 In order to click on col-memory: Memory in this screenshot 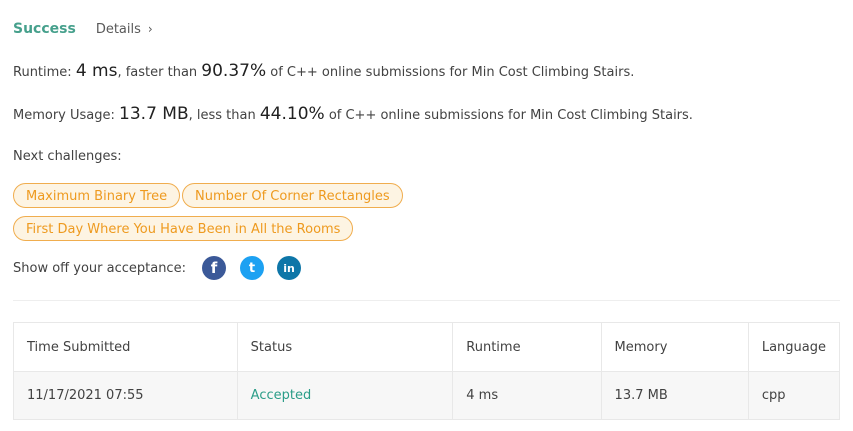, I will do `click(674, 347)`.